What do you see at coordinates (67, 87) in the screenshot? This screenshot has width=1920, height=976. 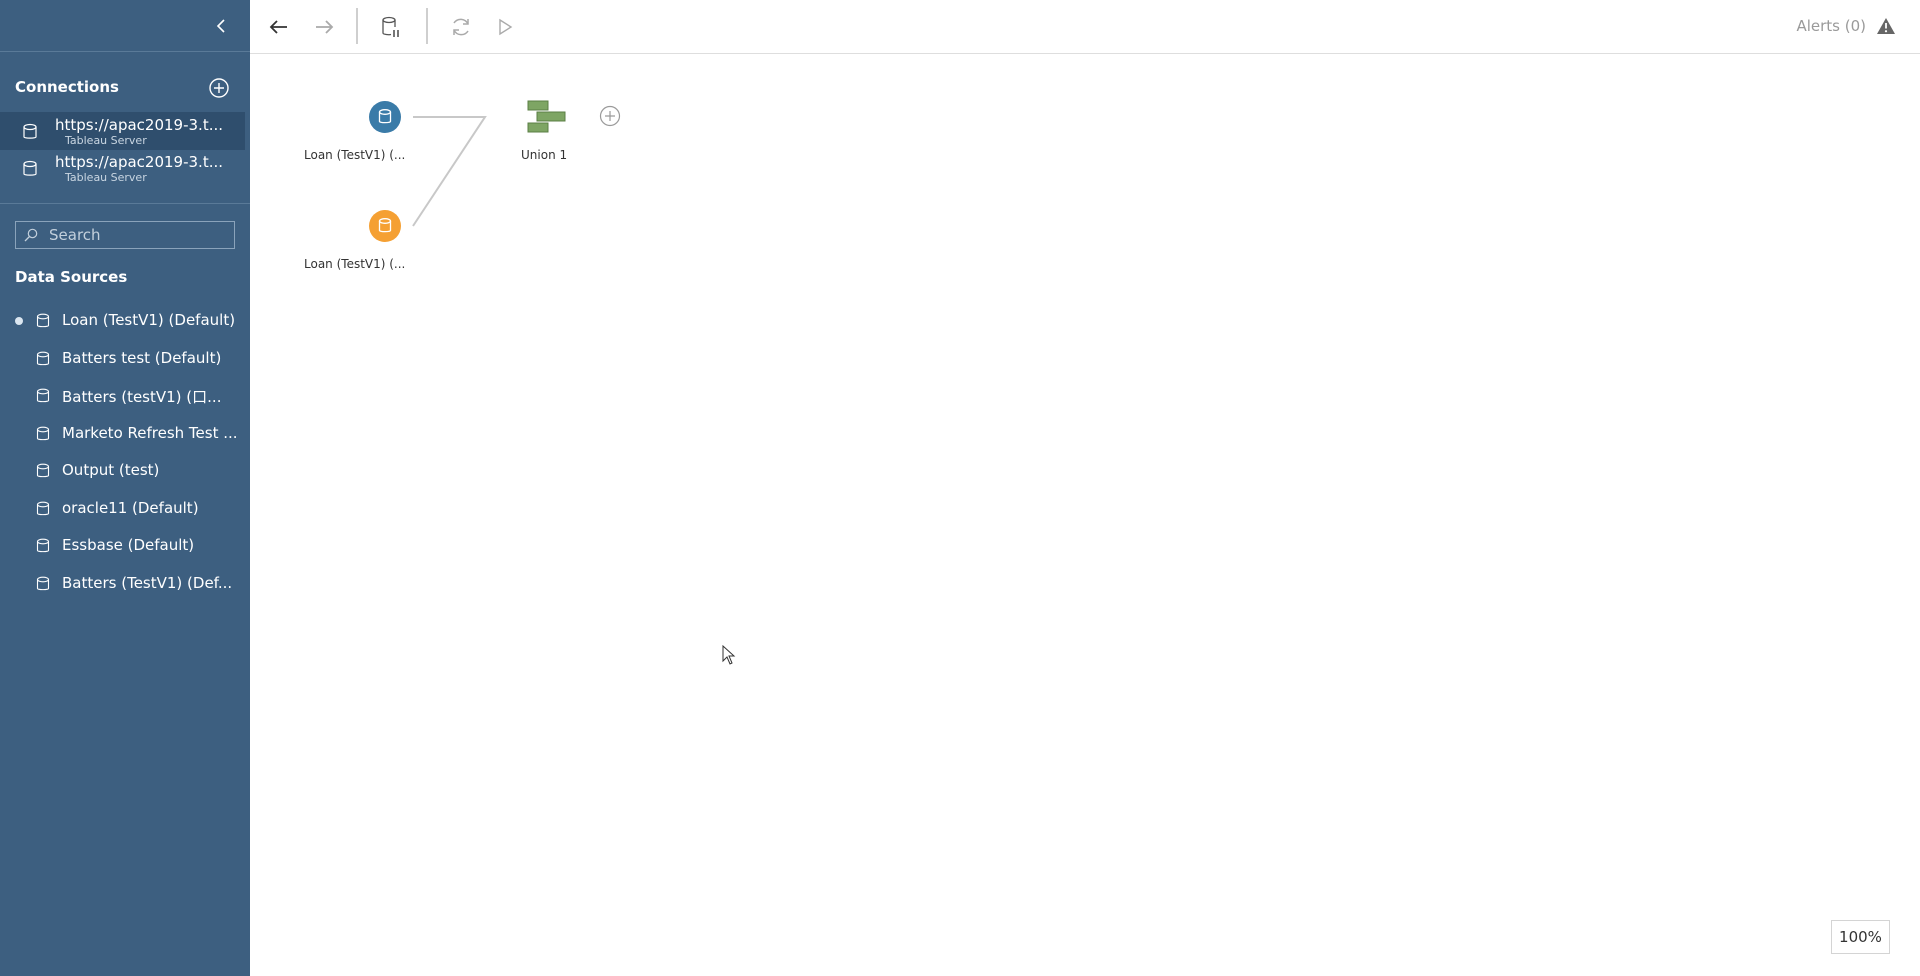 I see `connections-title: Connections` at bounding box center [67, 87].